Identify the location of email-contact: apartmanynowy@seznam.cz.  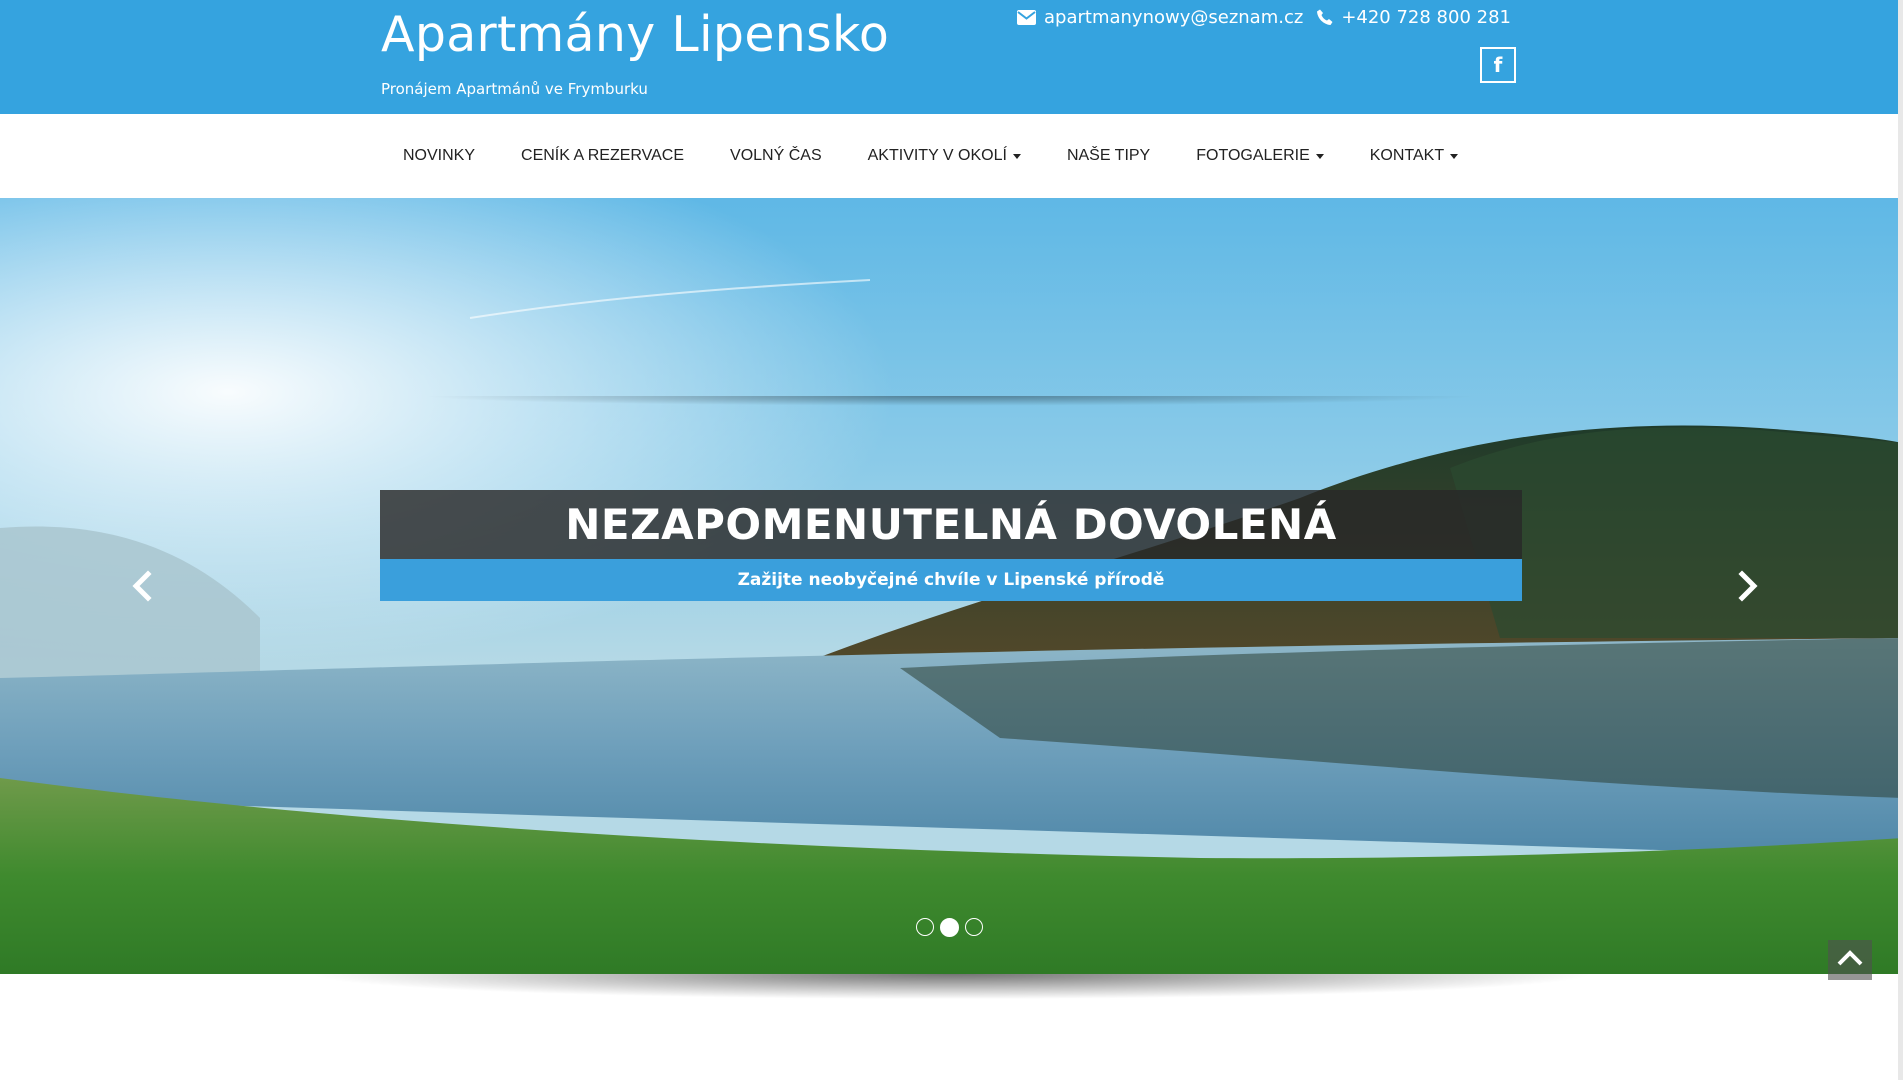
(1160, 17).